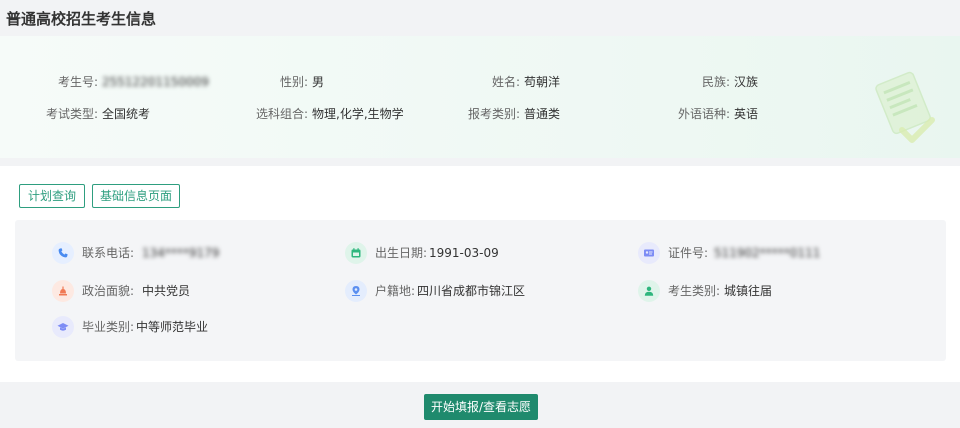 The height and width of the screenshot is (428, 960). Describe the element at coordinates (493, 114) in the screenshot. I see `apply-category-label: 报考类别:` at that location.